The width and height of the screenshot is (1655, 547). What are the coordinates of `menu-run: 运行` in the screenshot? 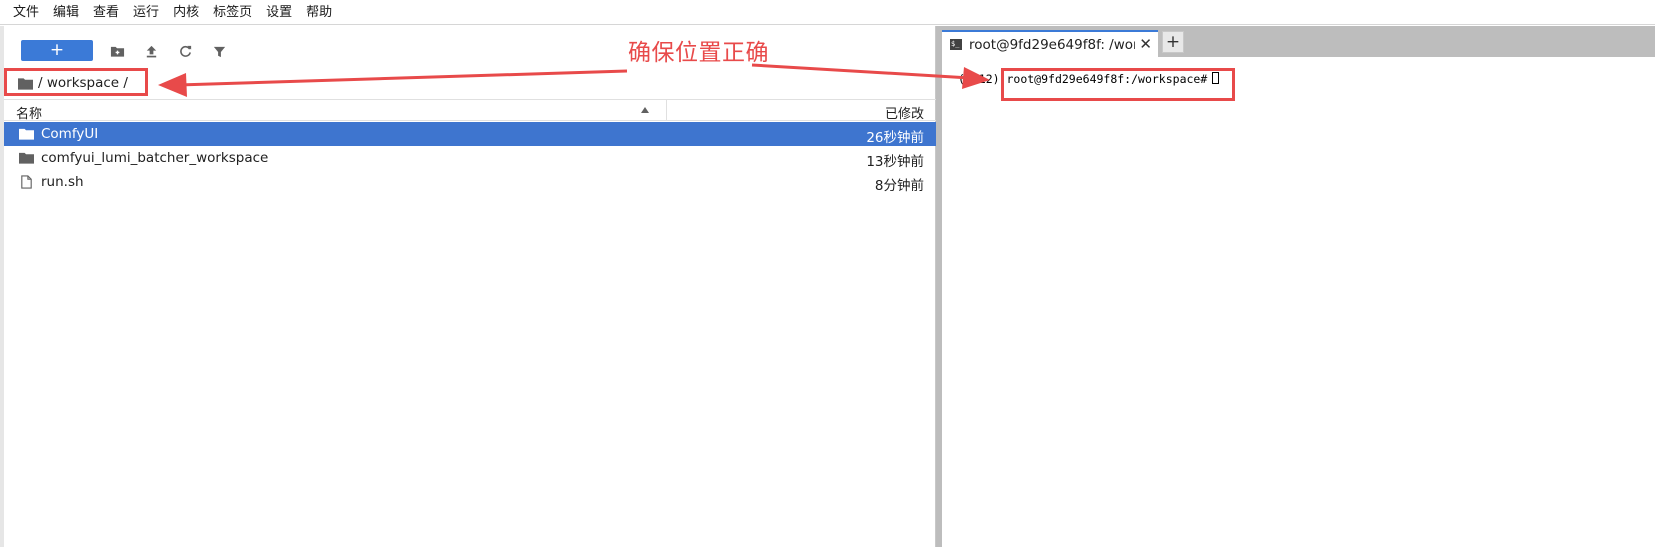 It's located at (146, 12).